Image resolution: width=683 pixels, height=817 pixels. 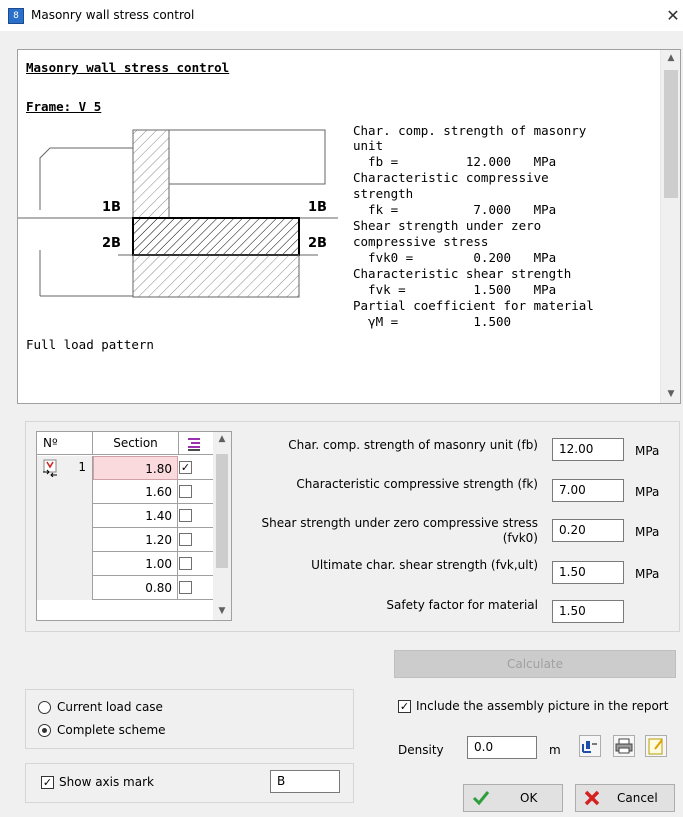 I want to click on table-scroll-thumb, so click(x=222, y=511).